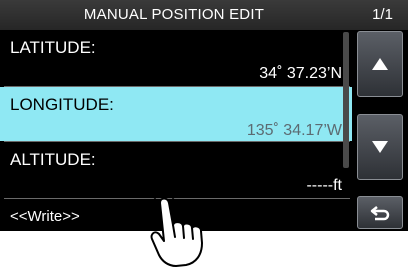 This screenshot has width=408, height=269. What do you see at coordinates (174, 14) in the screenshot?
I see `page-title: MANUAL POSITION EDIT` at bounding box center [174, 14].